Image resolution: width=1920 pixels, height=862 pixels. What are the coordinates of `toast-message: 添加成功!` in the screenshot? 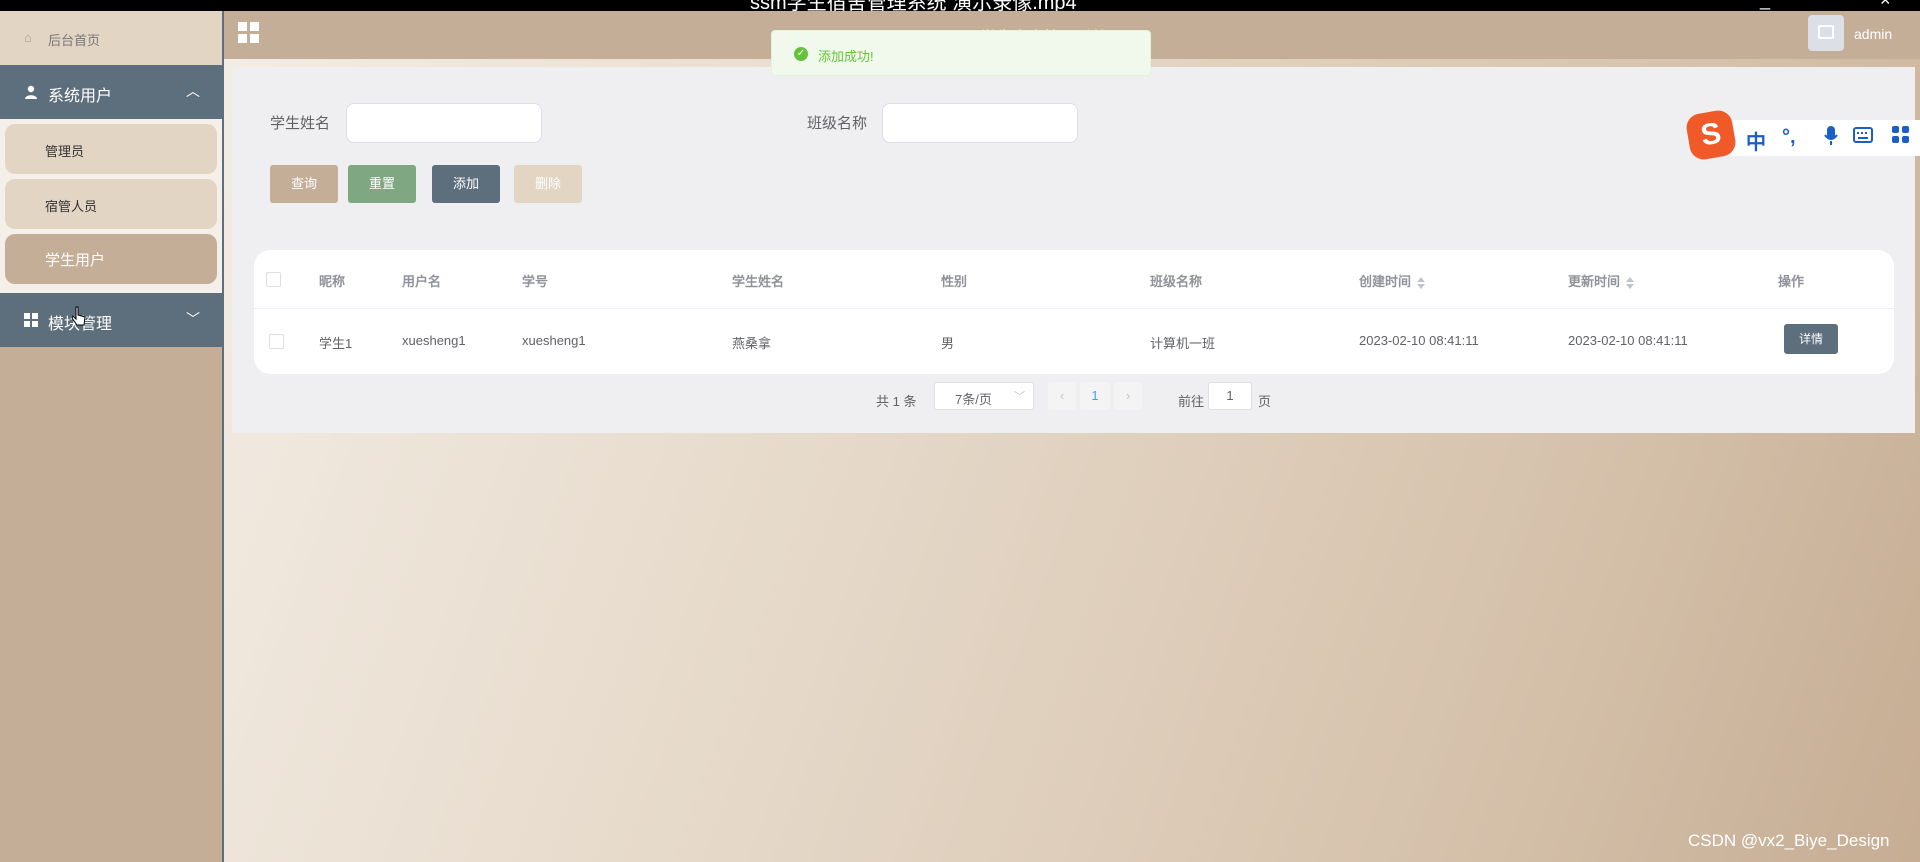 It's located at (846, 56).